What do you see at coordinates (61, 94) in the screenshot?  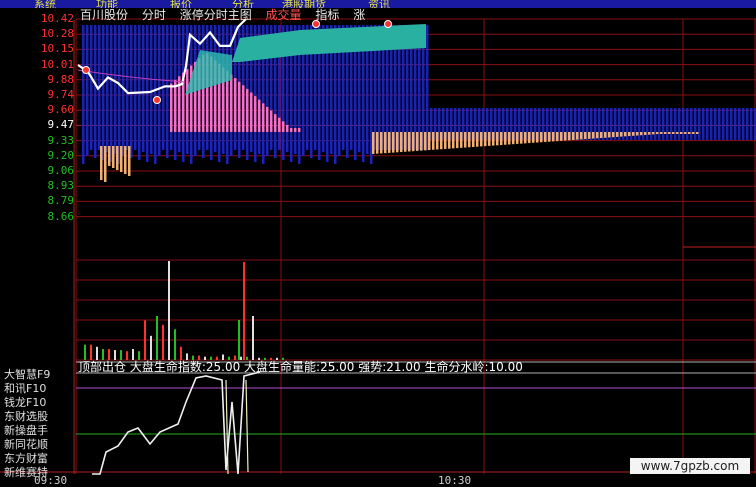 I see `price-label: 9.74` at bounding box center [61, 94].